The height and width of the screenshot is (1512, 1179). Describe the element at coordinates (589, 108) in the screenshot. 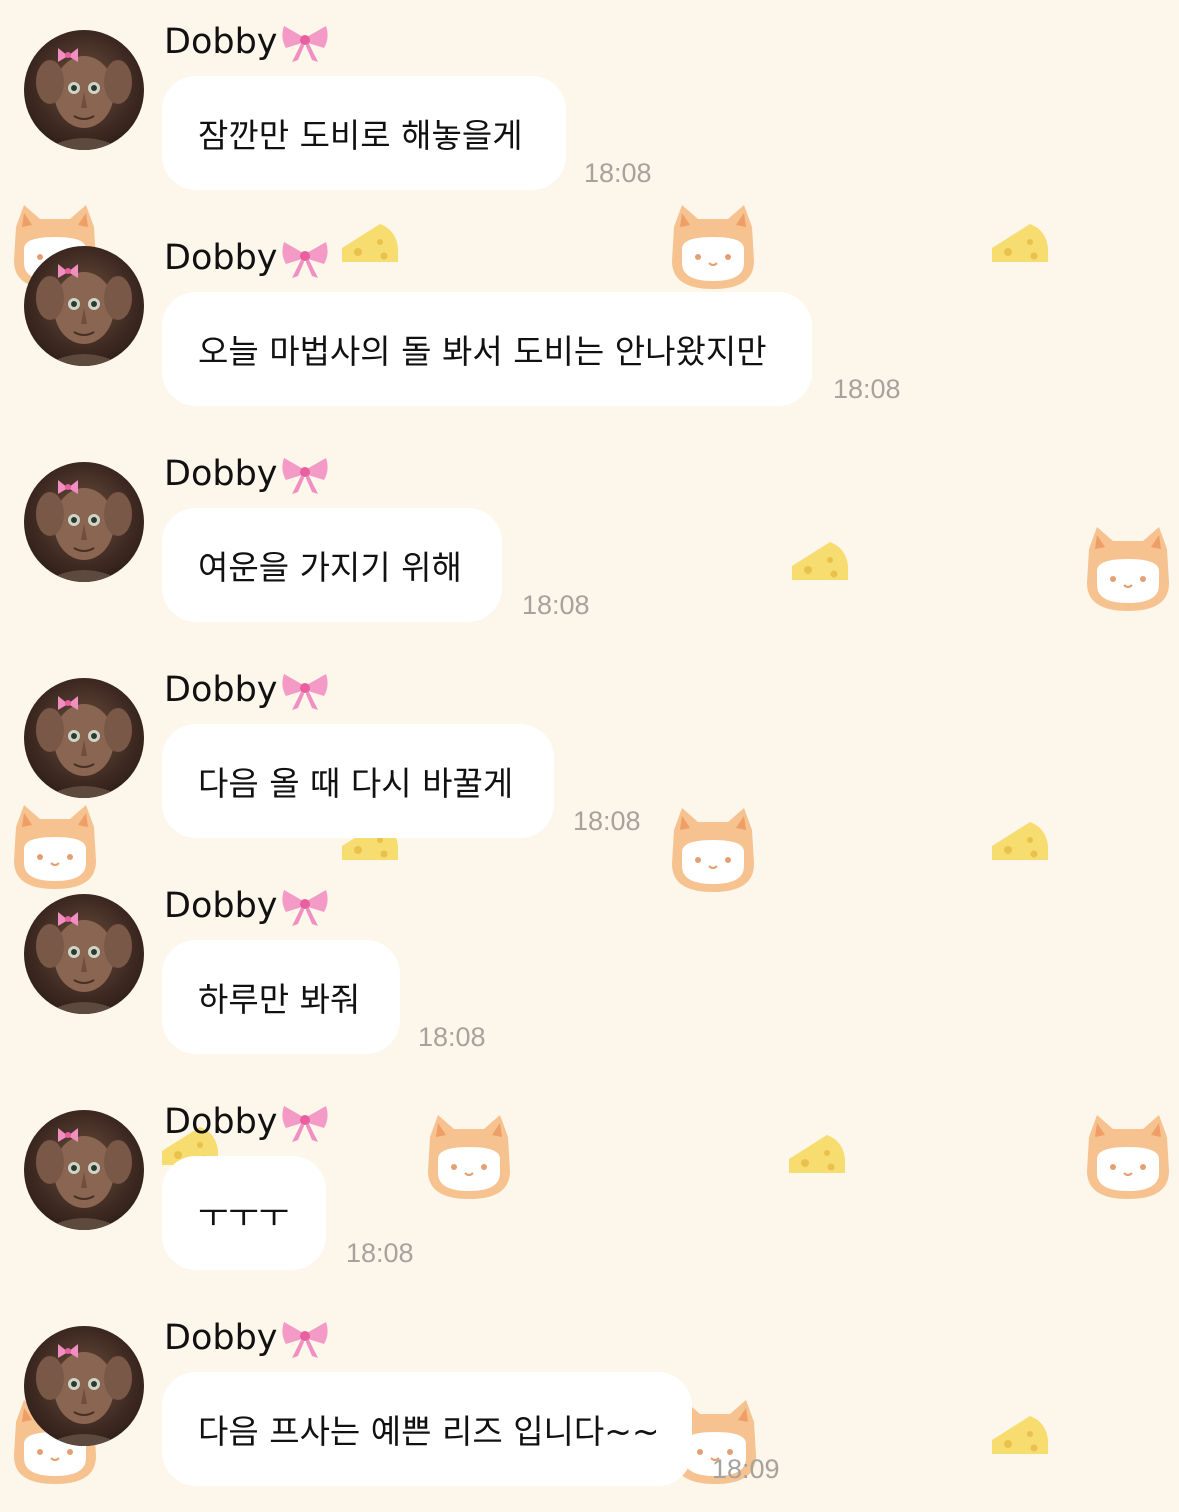

I see `message-row: Dobby 잠깐만 도비로 해놓을게 18:08` at that location.